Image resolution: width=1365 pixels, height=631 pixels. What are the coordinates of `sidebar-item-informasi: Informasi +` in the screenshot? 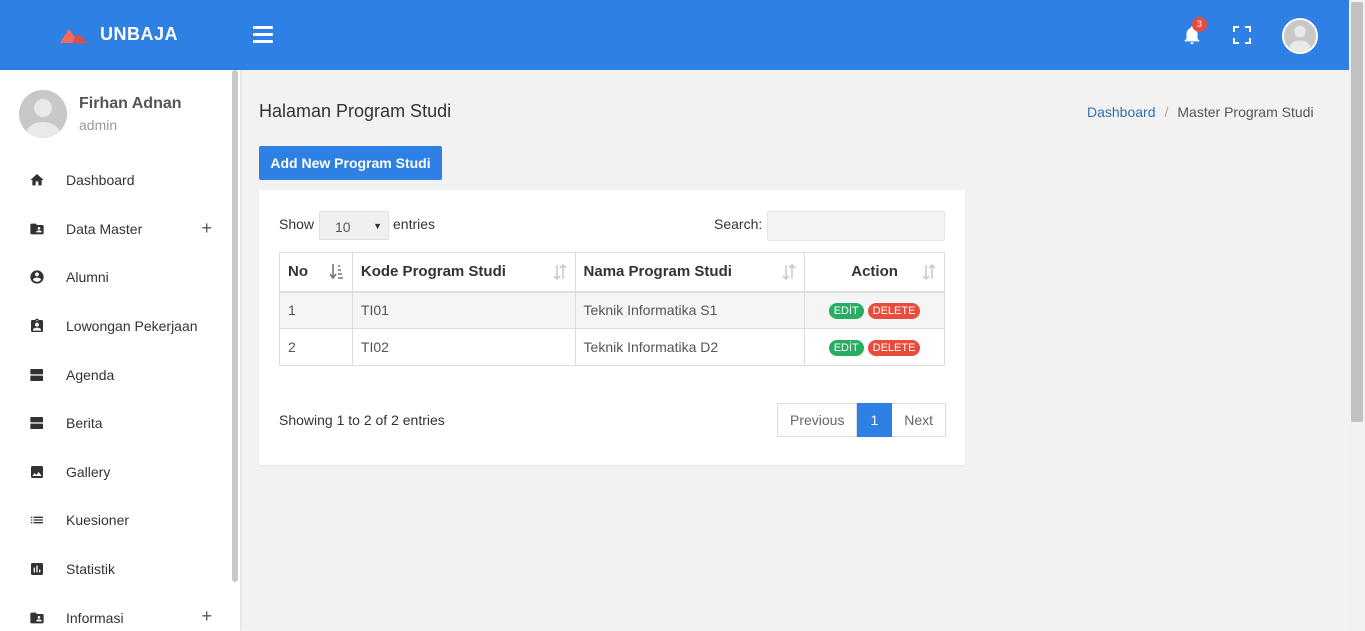 It's located at (116, 612).